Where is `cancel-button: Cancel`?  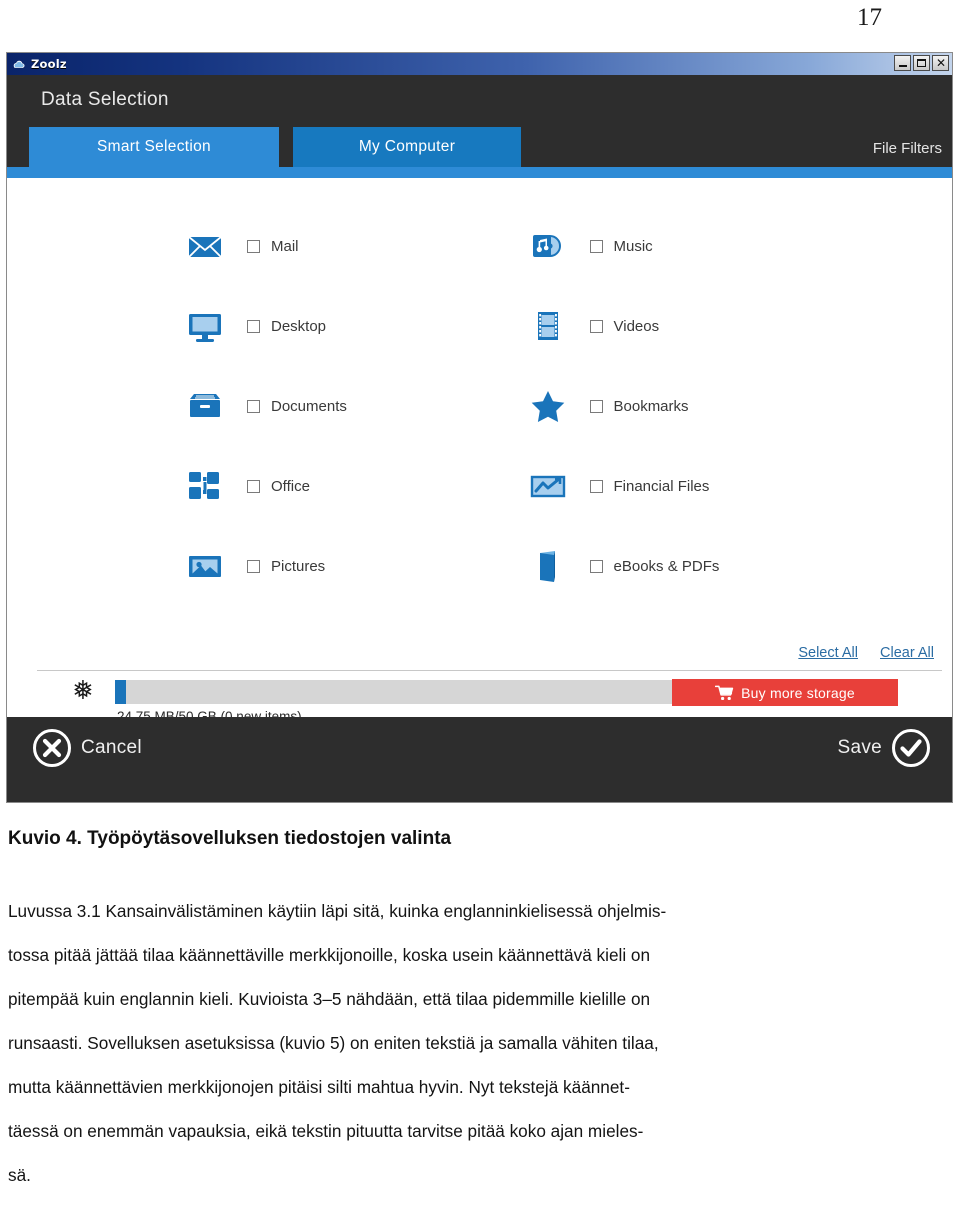
cancel-button: Cancel is located at coordinates (87, 748).